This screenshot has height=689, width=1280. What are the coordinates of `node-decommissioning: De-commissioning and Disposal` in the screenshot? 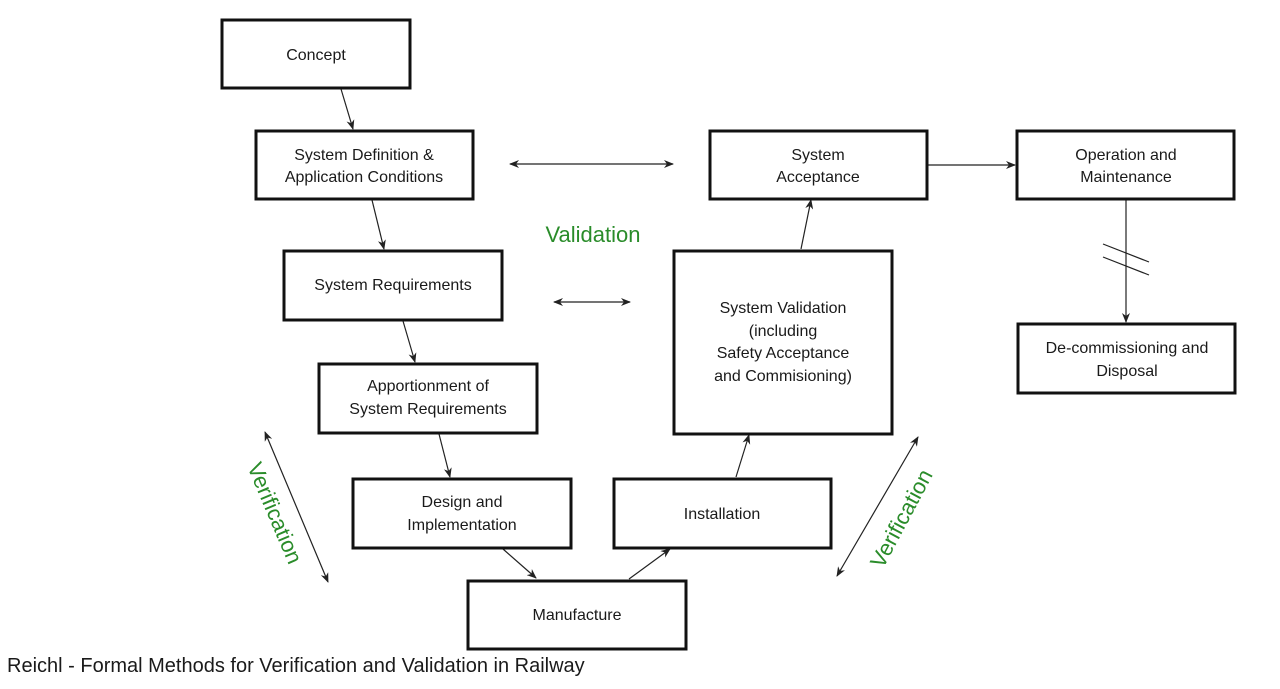 It's located at (1126, 358).